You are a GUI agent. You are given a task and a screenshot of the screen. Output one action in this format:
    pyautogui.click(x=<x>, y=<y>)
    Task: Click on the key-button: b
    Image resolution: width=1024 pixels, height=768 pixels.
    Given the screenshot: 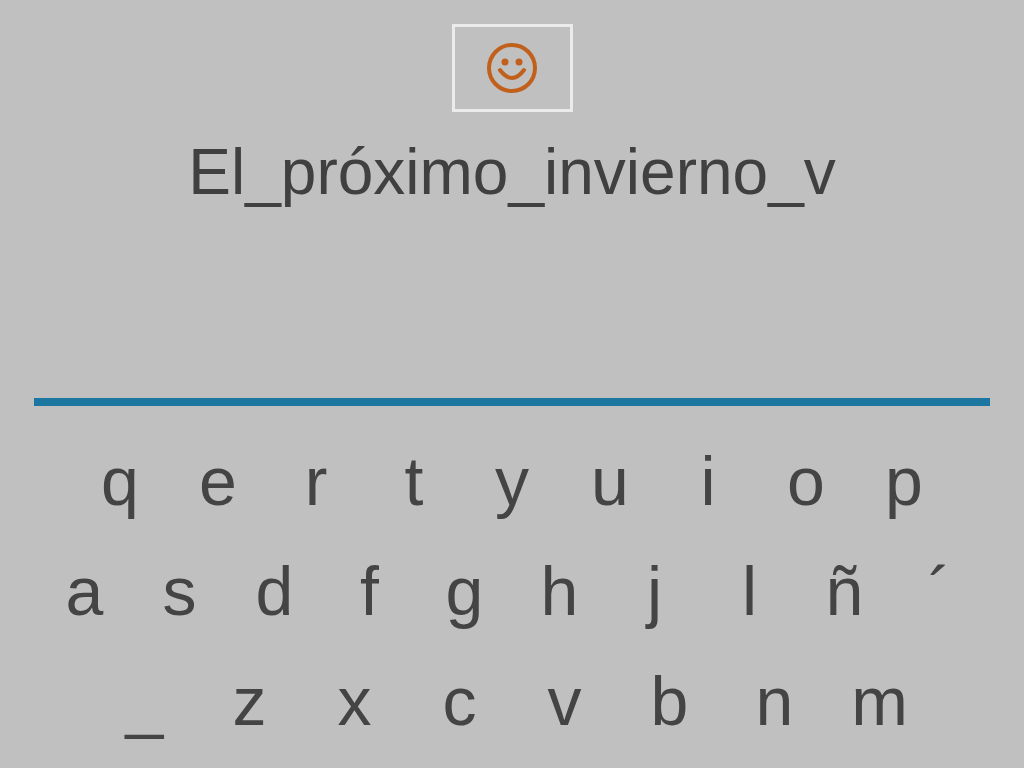 What is the action you would take?
    pyautogui.click(x=669, y=701)
    